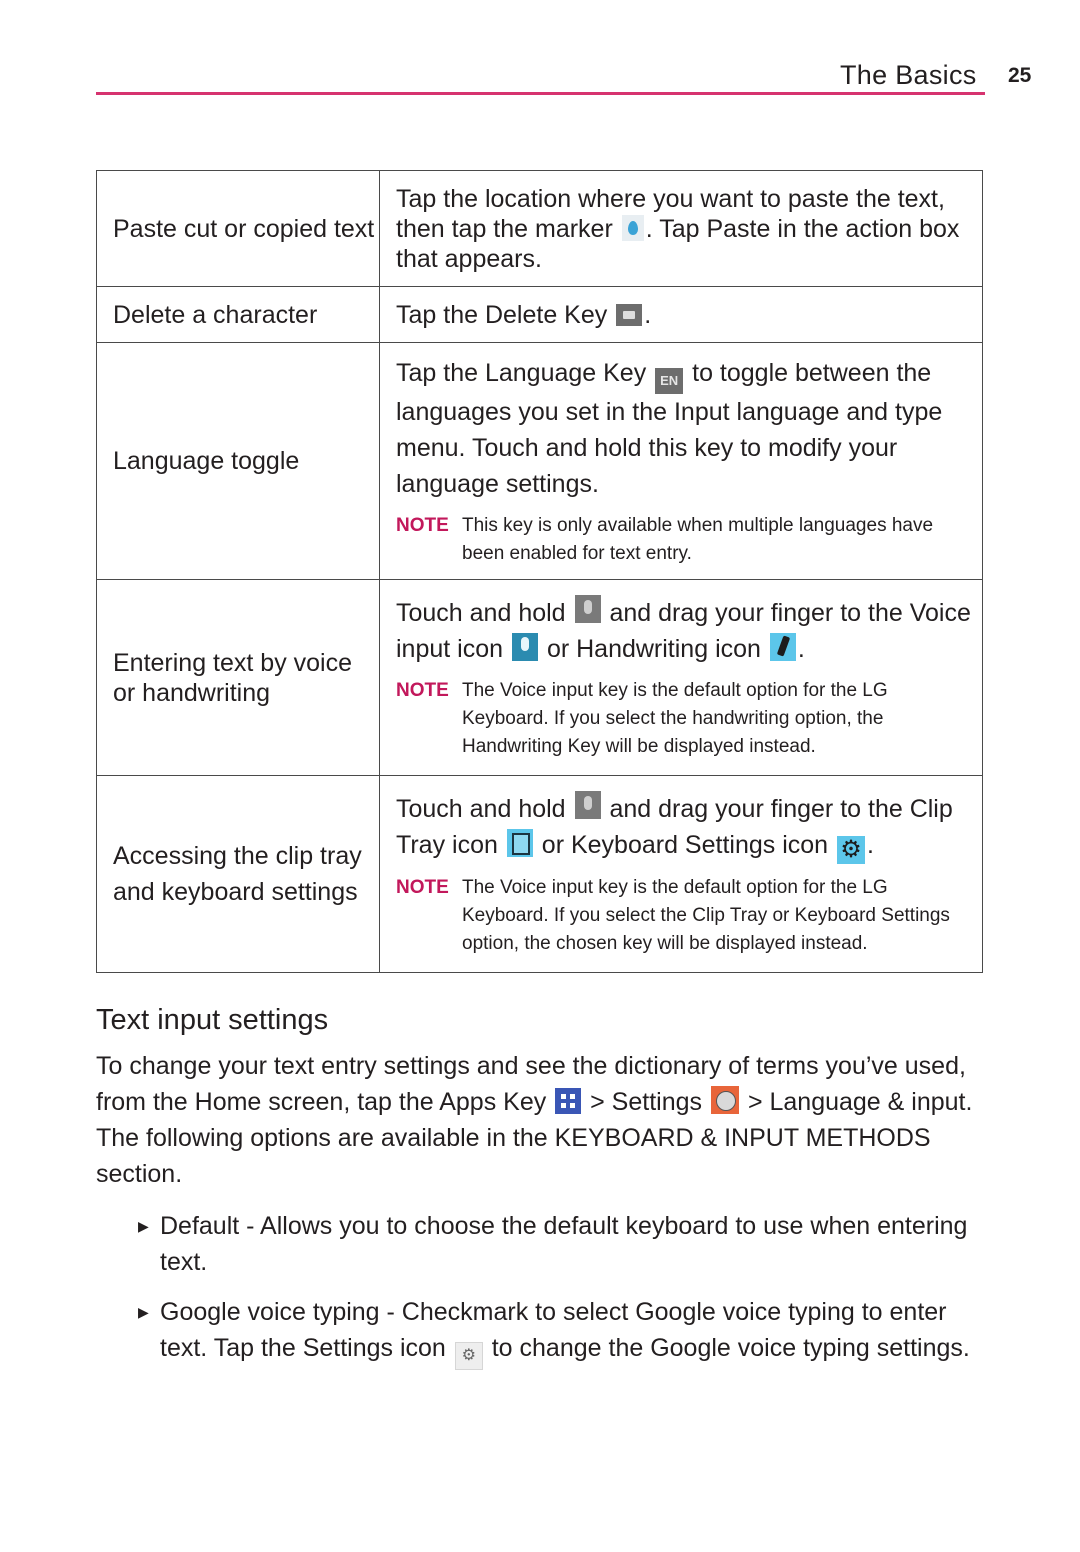  Describe the element at coordinates (215, 314) in the screenshot. I see `feature-label: Delete a character` at that location.